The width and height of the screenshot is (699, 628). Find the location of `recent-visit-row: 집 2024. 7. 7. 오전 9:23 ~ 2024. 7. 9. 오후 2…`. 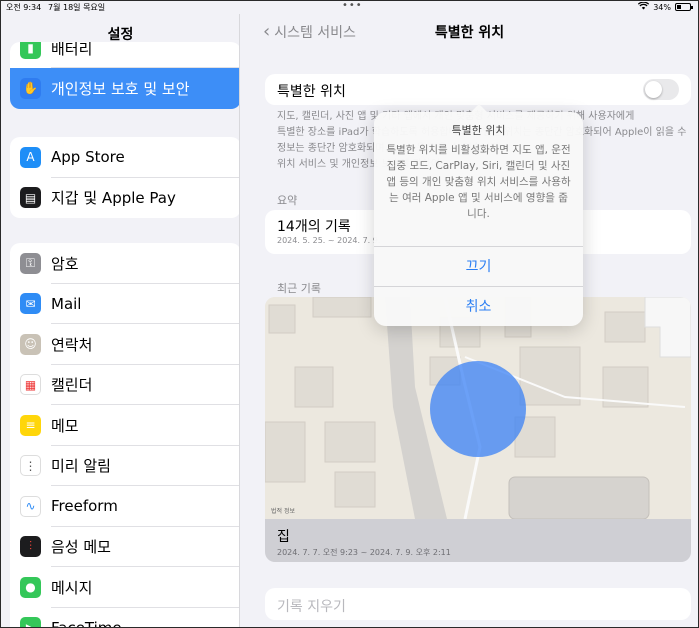

recent-visit-row: 집 2024. 7. 7. 오전 9:23 ~ 2024. 7. 9. 오후 2… is located at coordinates (478, 540).